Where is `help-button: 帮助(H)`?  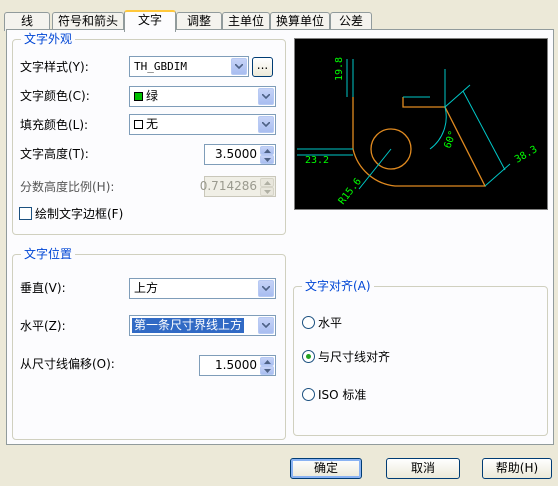 help-button: 帮助(H) is located at coordinates (517, 468).